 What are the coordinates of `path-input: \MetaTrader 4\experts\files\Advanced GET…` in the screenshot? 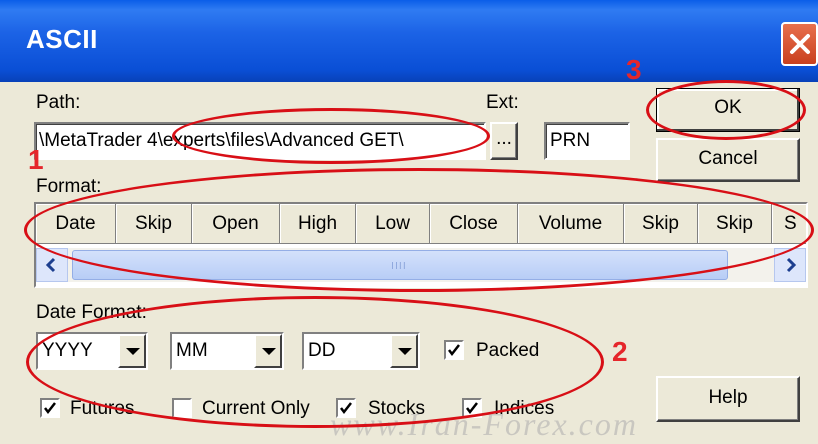 It's located at (260, 141).